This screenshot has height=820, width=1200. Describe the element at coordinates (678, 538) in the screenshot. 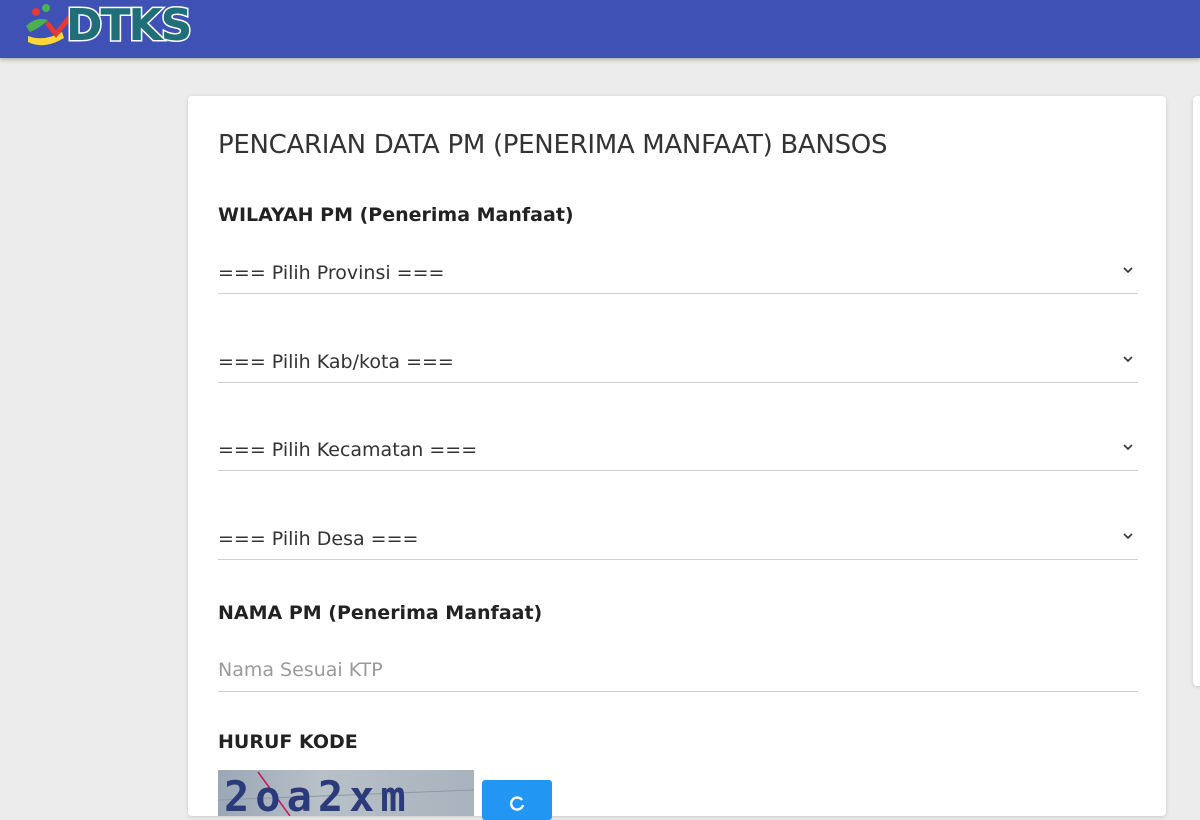

I see `desa-select: === Pilih Desa ===` at that location.